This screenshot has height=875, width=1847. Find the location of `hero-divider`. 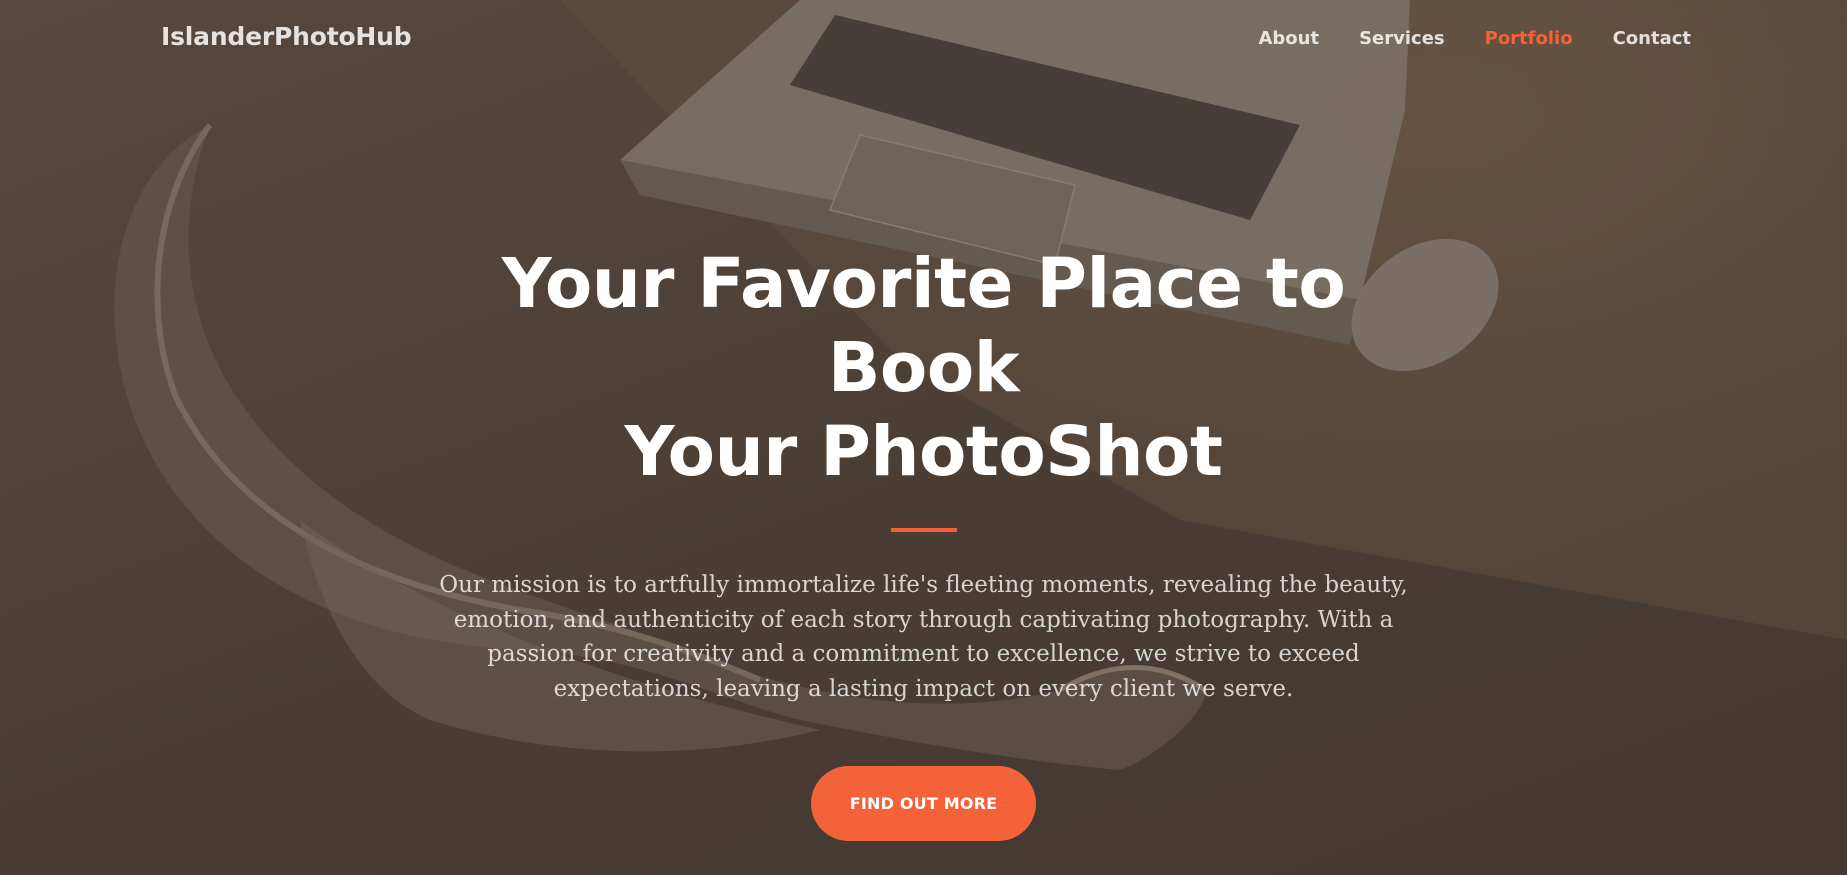

hero-divider is located at coordinates (923, 530).